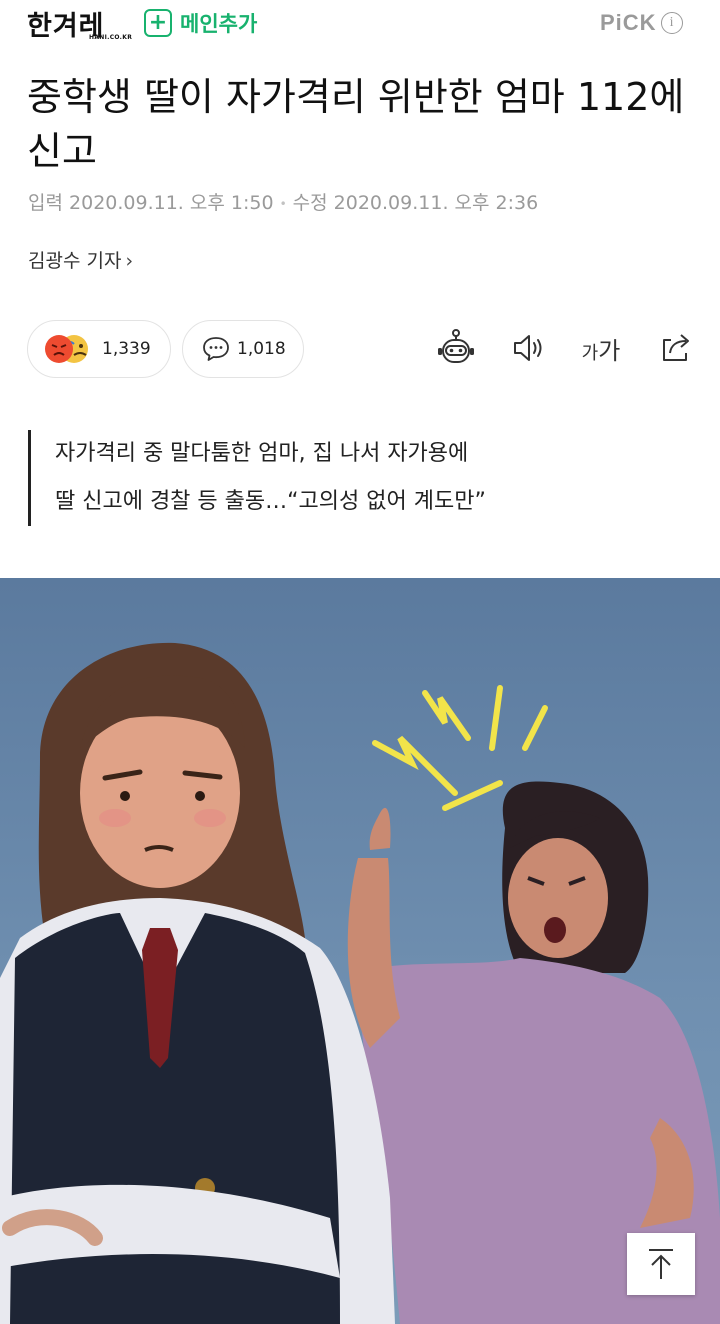  I want to click on modified-time: 2020.09.11. 오후 2:36, so click(436, 203).